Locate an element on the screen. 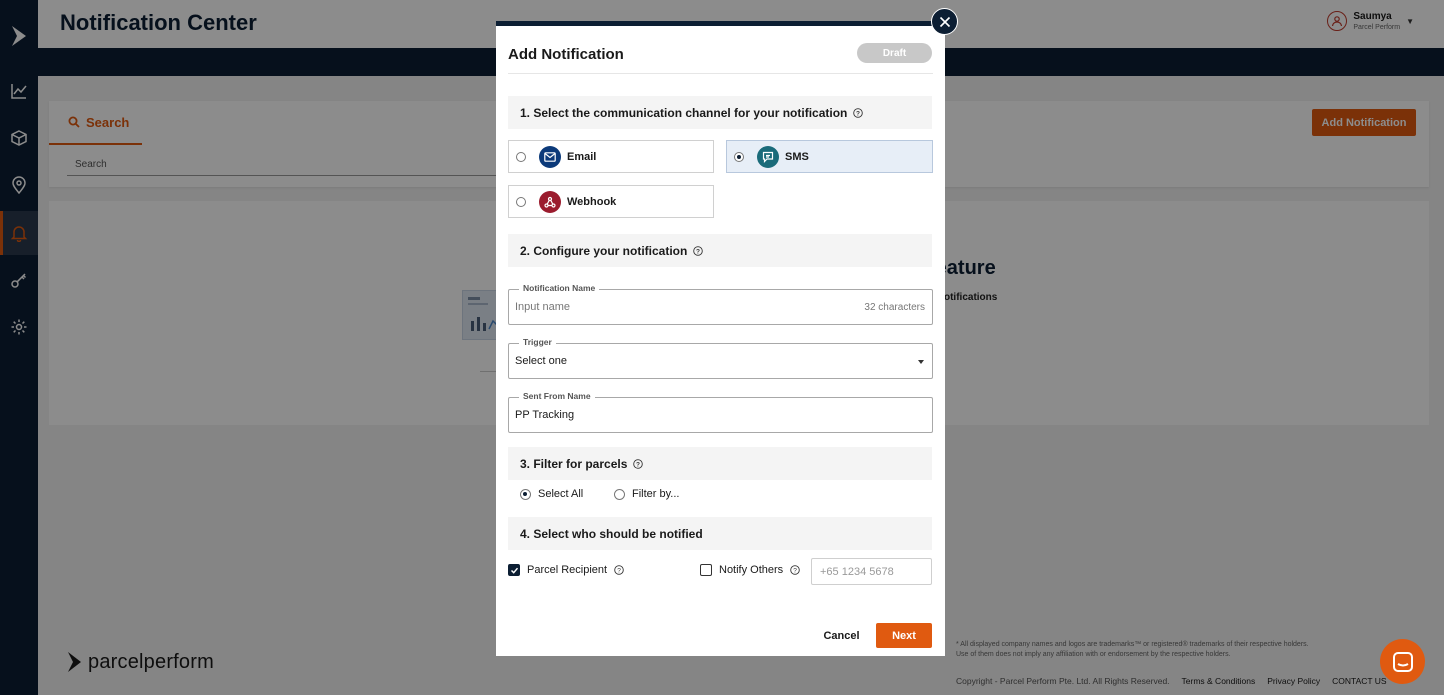 The height and width of the screenshot is (695, 1444). radio-select-all is located at coordinates (525, 494).